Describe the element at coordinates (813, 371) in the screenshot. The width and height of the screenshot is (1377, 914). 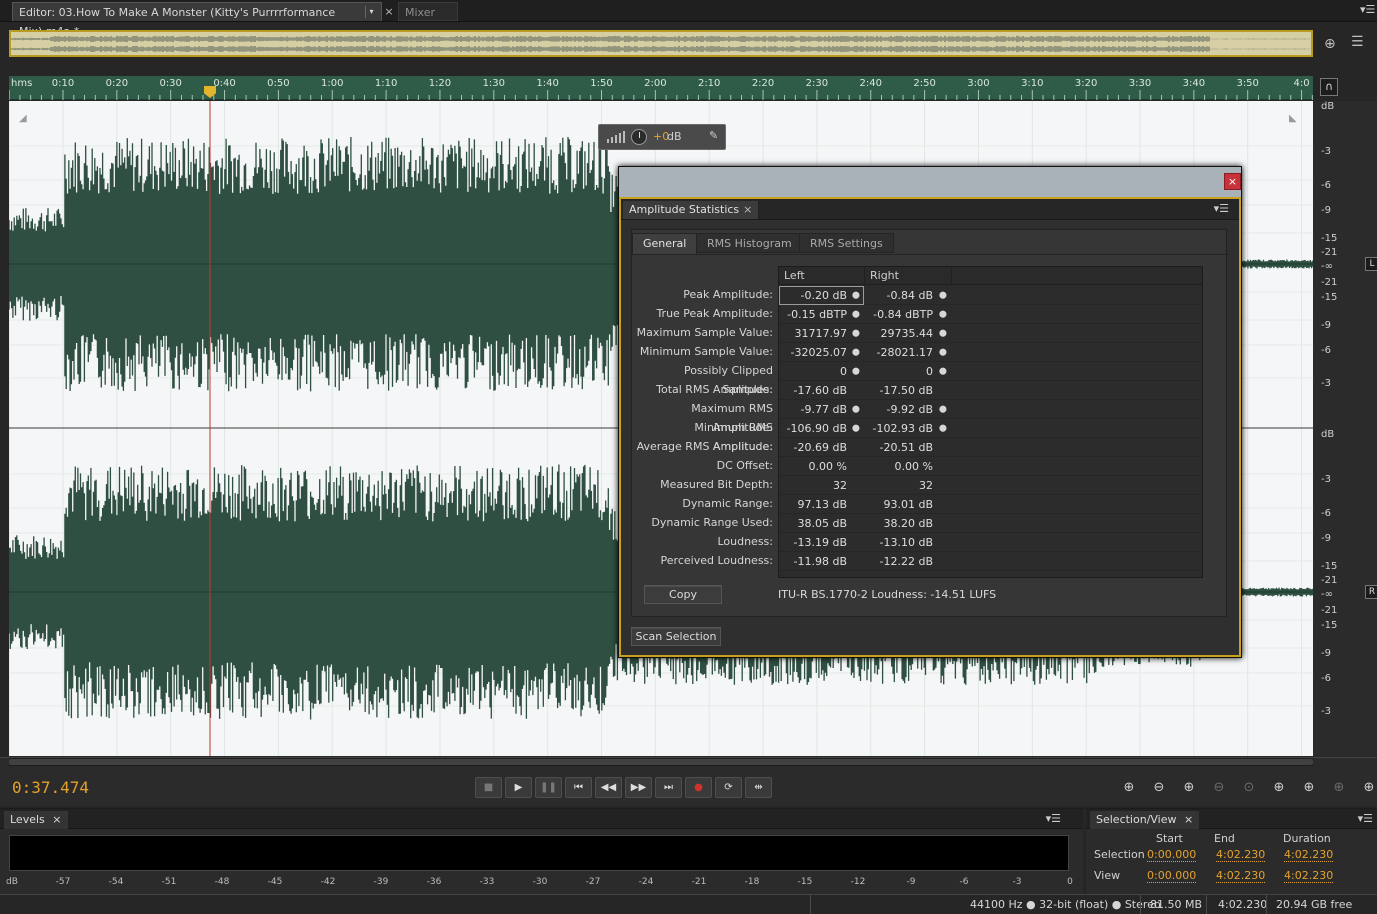
I see `value-left: 0` at that location.